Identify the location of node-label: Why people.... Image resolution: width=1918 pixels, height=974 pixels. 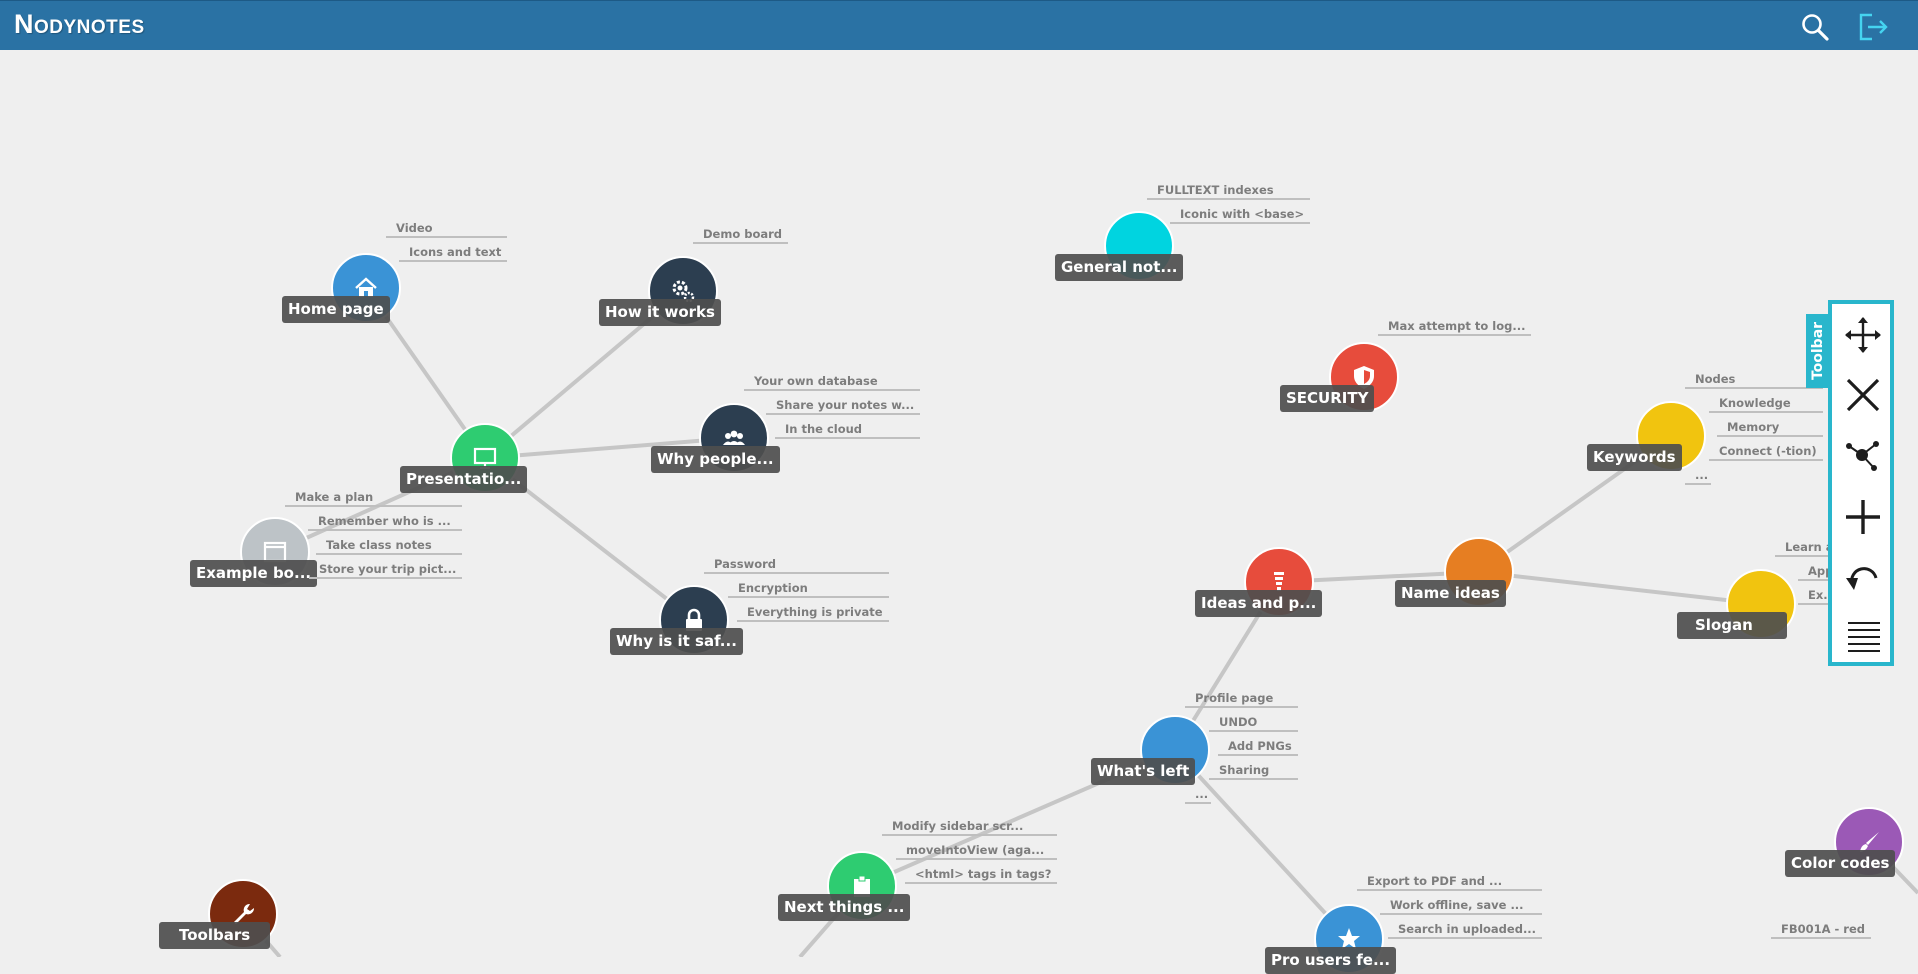
(715, 459).